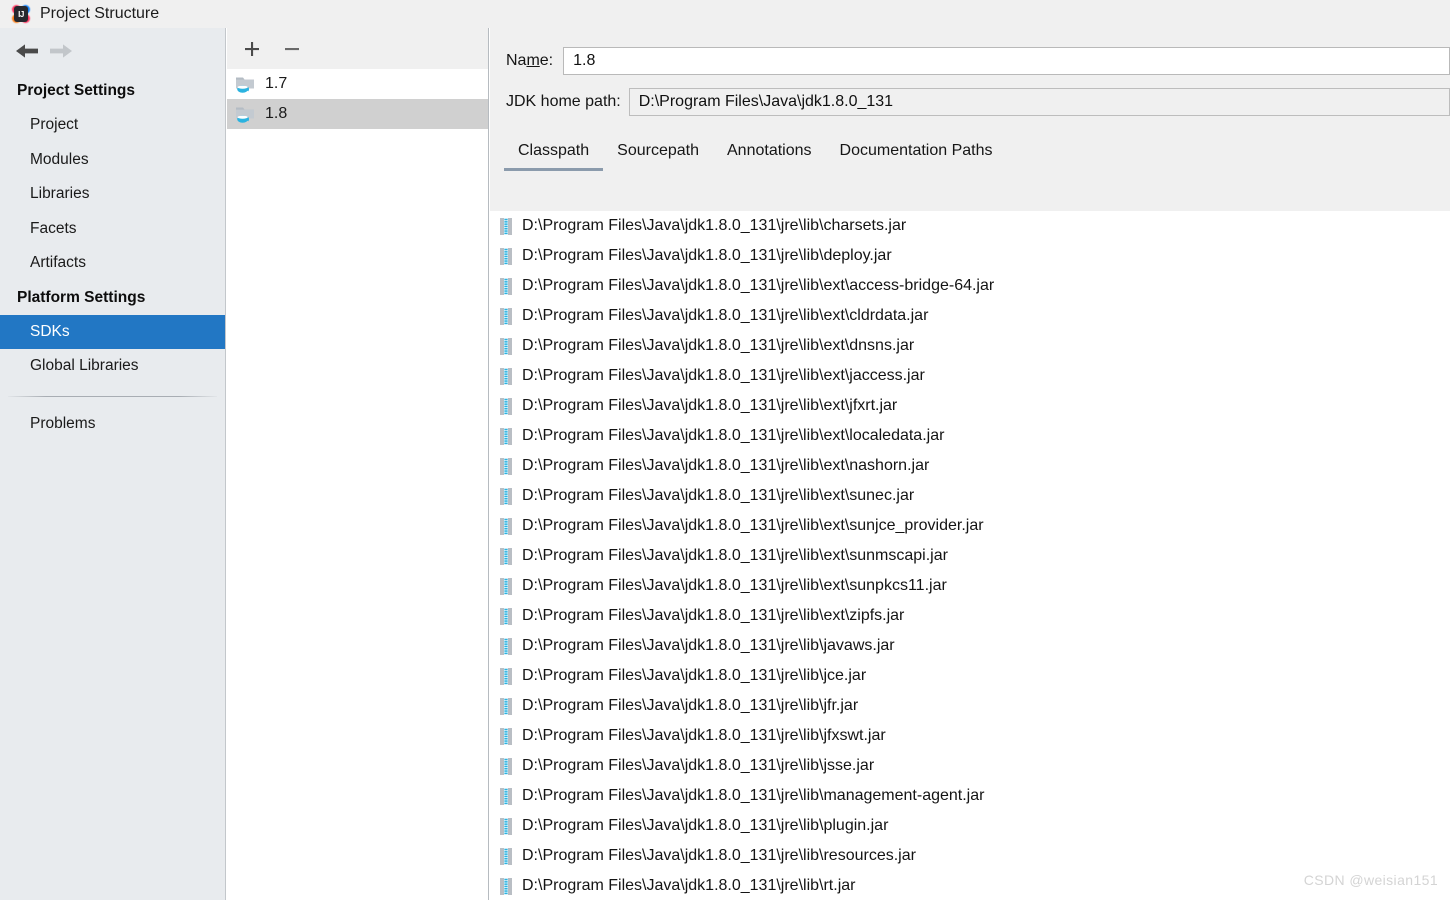 The image size is (1450, 900). Describe the element at coordinates (112, 424) in the screenshot. I see `sidebar-item-problems: Problems` at that location.